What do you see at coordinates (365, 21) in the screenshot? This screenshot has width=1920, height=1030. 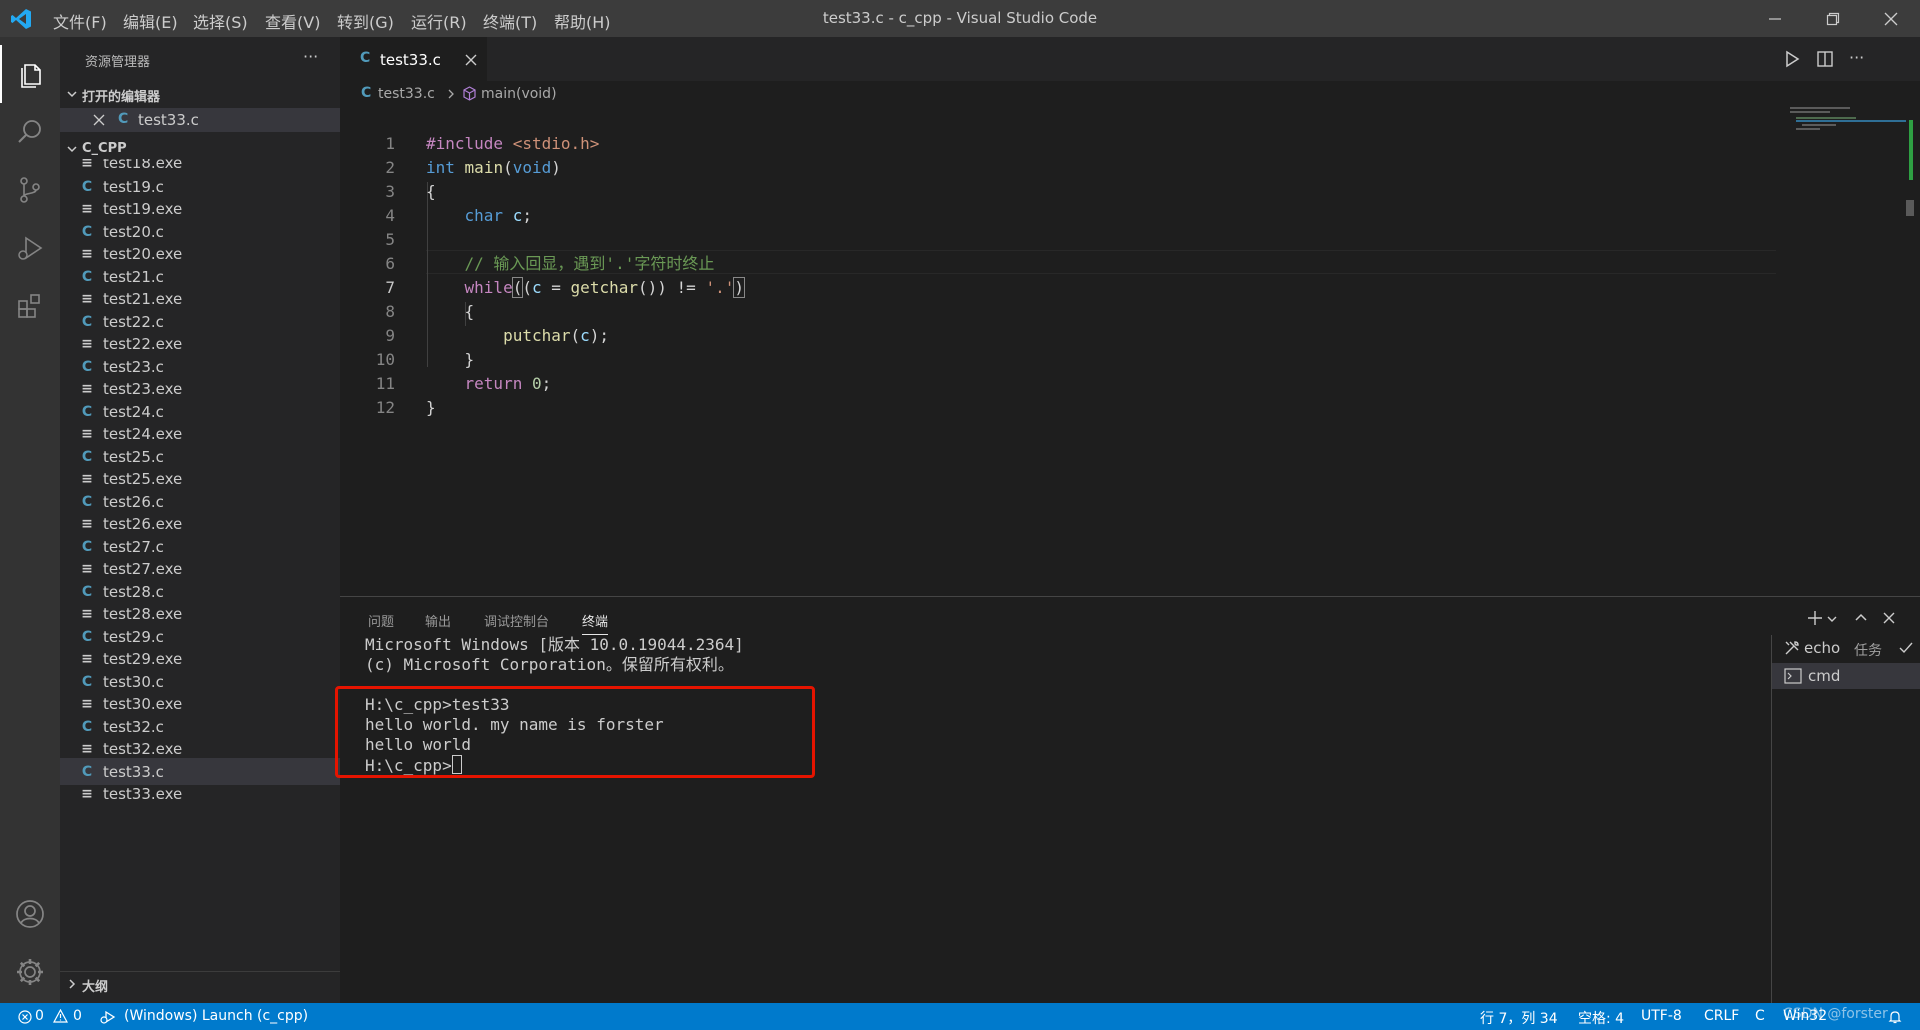 I see `menu-go: 转到(G)` at bounding box center [365, 21].